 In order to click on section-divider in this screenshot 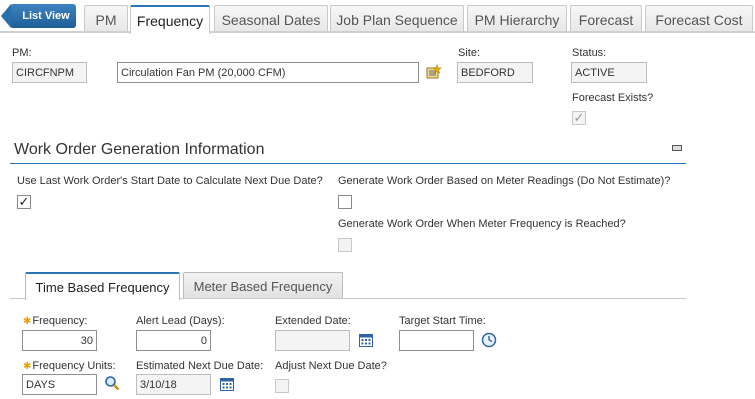, I will do `click(348, 163)`.